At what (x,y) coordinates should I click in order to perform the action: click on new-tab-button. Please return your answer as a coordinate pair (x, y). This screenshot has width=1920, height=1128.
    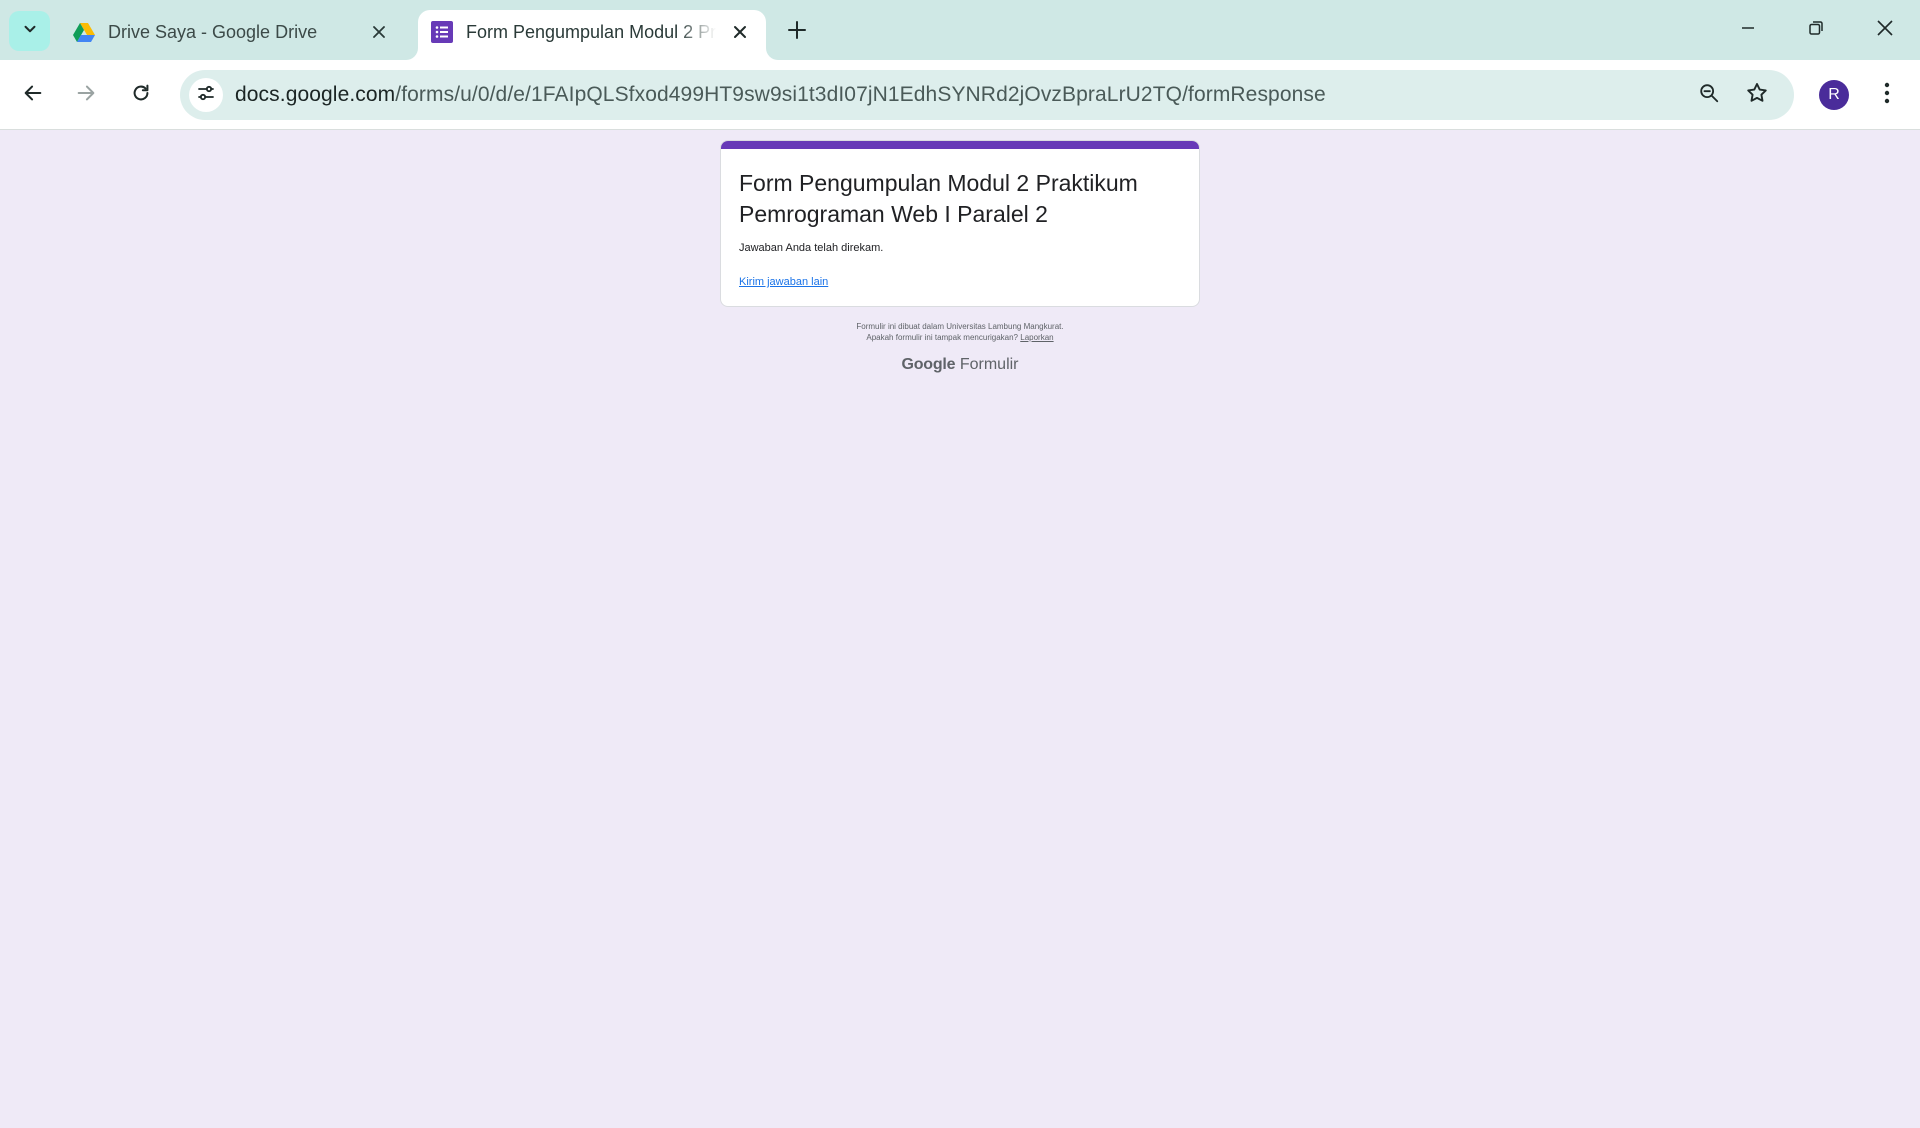
    Looking at the image, I should click on (797, 32).